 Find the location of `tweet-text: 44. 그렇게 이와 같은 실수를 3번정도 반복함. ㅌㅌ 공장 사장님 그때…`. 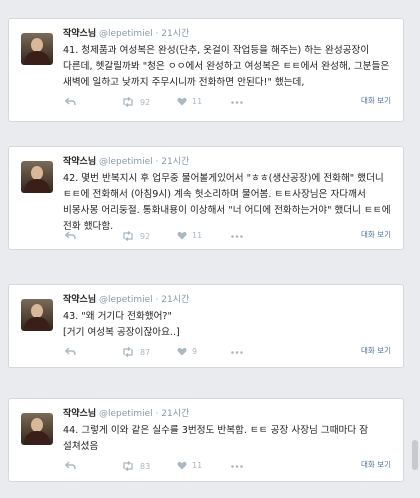

tweet-text: 44. 그렇게 이와 같은 실수를 3번정도 반복함. ㅌㅌ 공장 사장님 그때… is located at coordinates (216, 438).